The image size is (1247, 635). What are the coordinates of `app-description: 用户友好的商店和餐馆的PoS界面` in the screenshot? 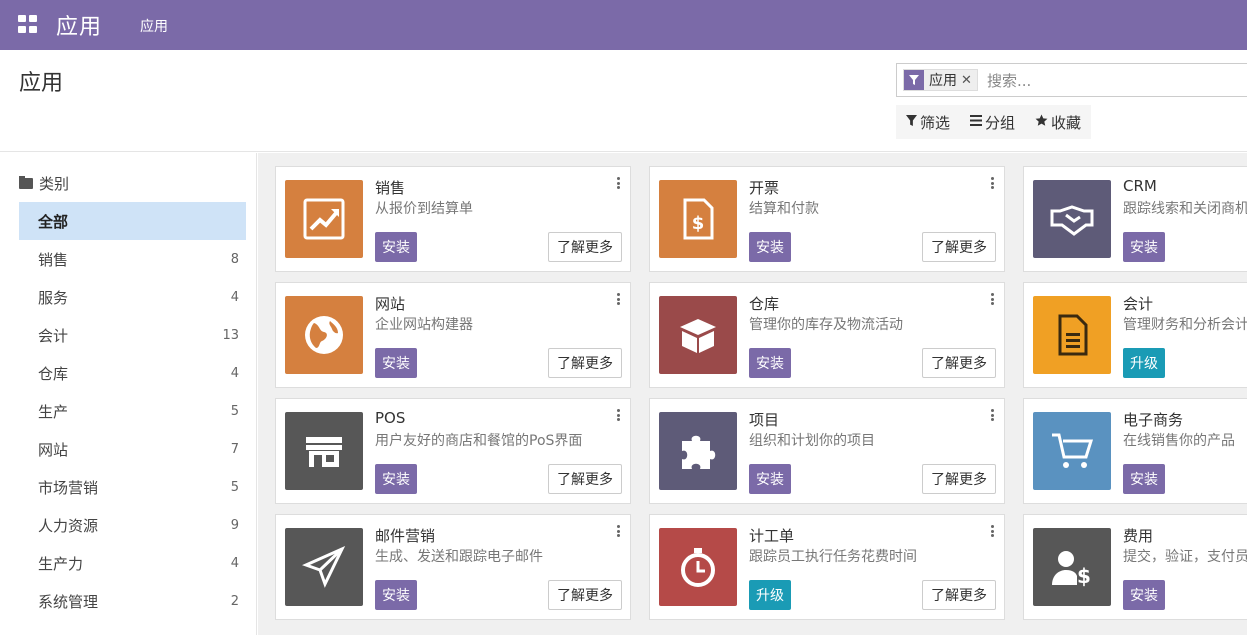 It's located at (479, 441).